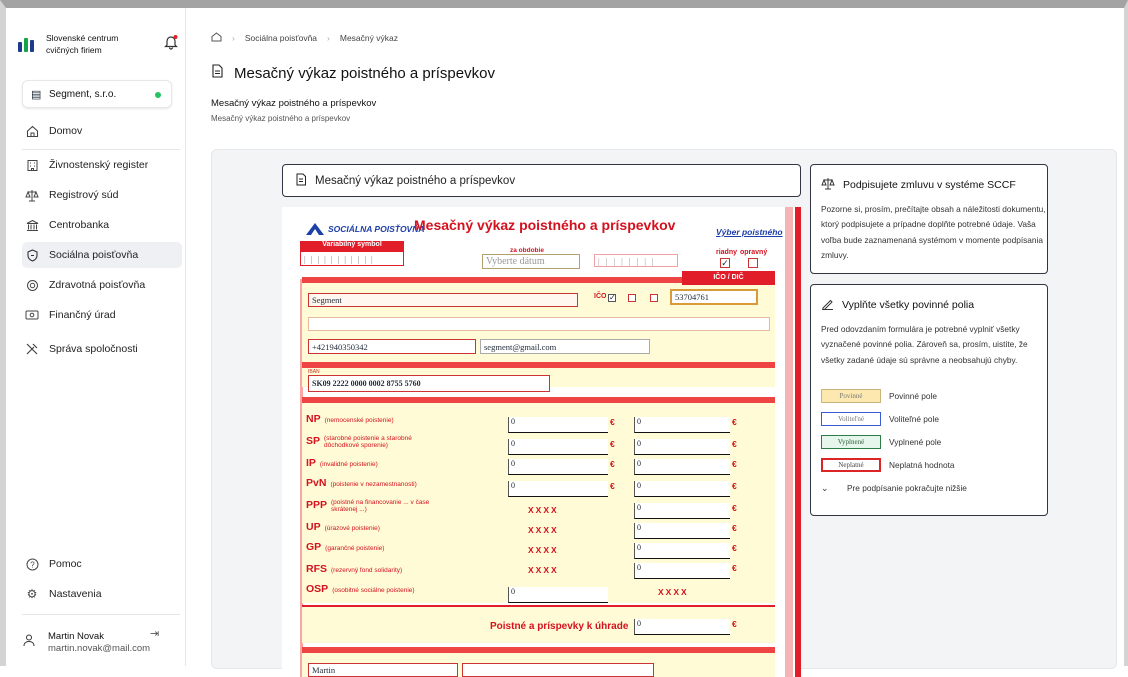  I want to click on breadcrumb-item: Mesačný výkaz, so click(368, 38).